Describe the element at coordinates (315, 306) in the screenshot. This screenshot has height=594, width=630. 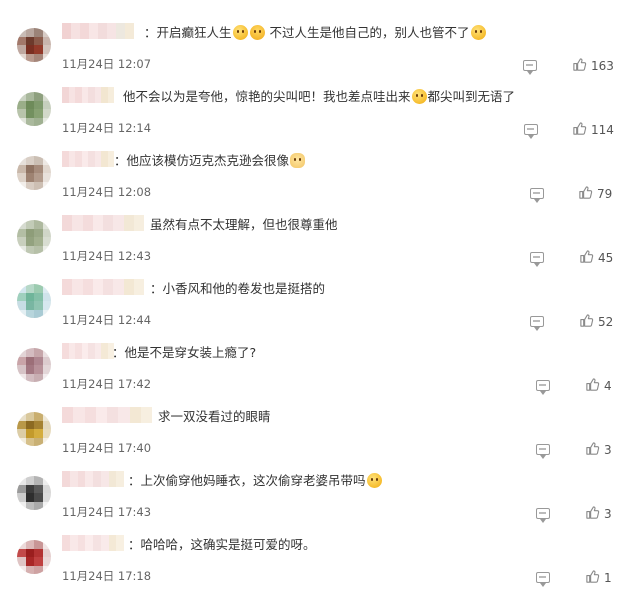
I see `comment-item: ：小香风和他的卷发也是挺搭的 11月24日 12:44 52` at that location.